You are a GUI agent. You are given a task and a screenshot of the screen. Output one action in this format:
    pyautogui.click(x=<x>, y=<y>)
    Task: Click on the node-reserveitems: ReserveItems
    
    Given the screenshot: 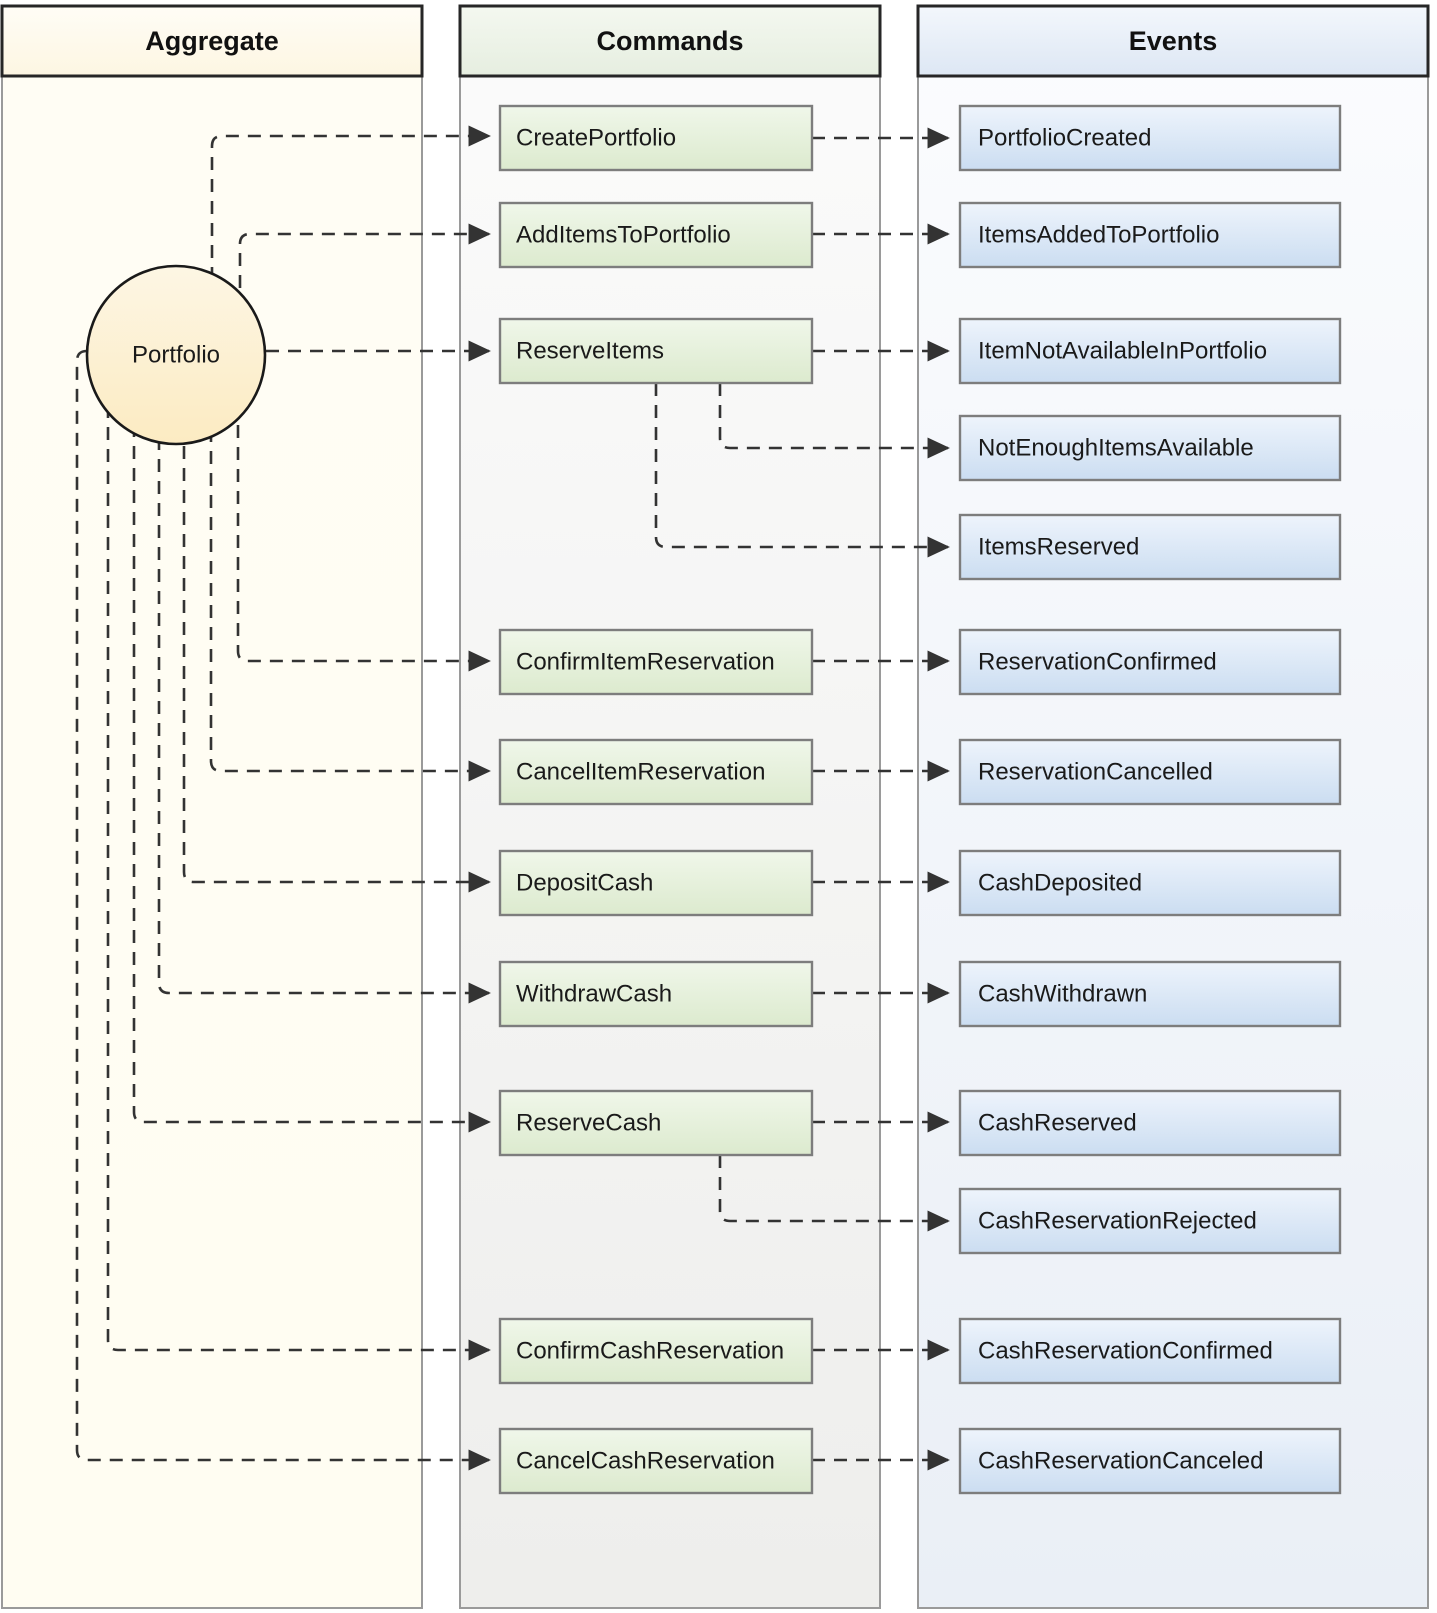 What is the action you would take?
    pyautogui.click(x=656, y=351)
    